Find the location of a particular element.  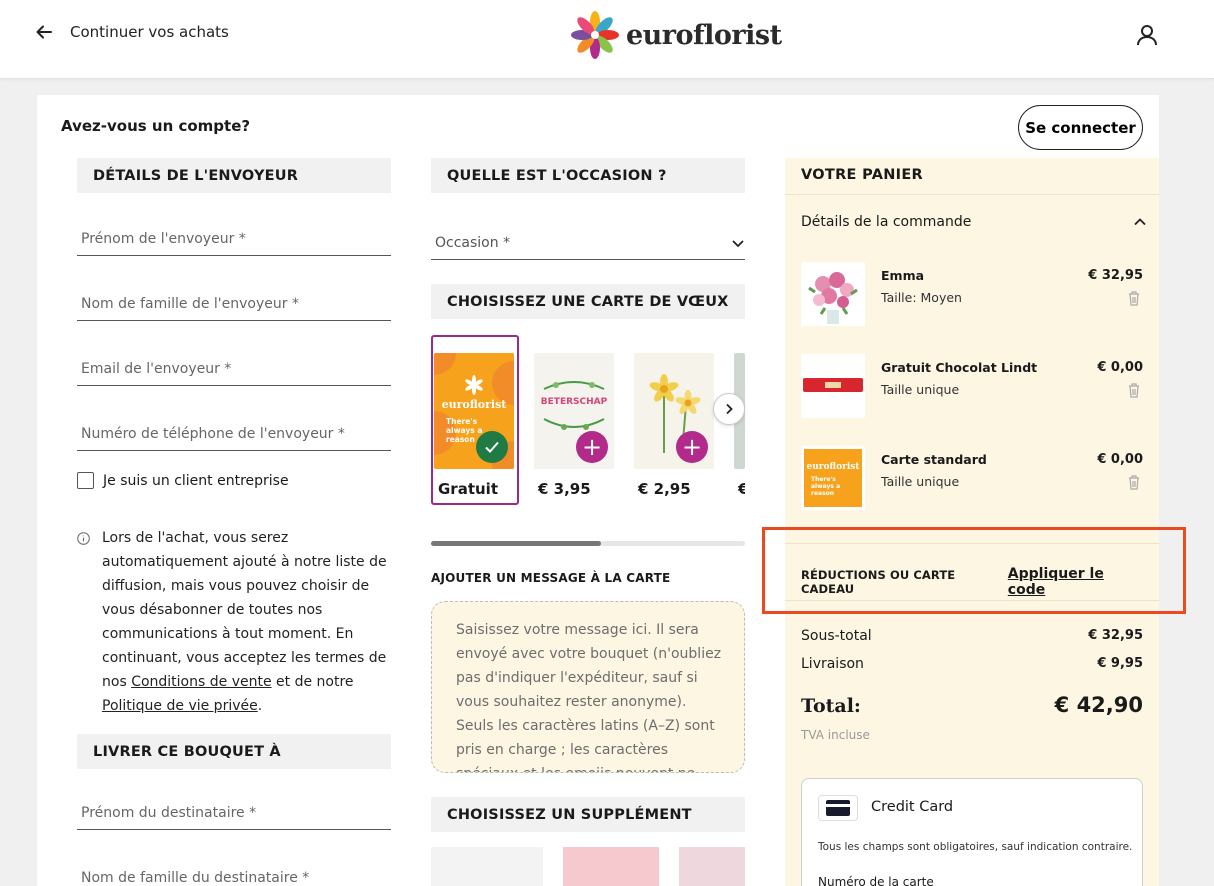

subtotal-row: Sous-total € 32,95 is located at coordinates (972, 636).